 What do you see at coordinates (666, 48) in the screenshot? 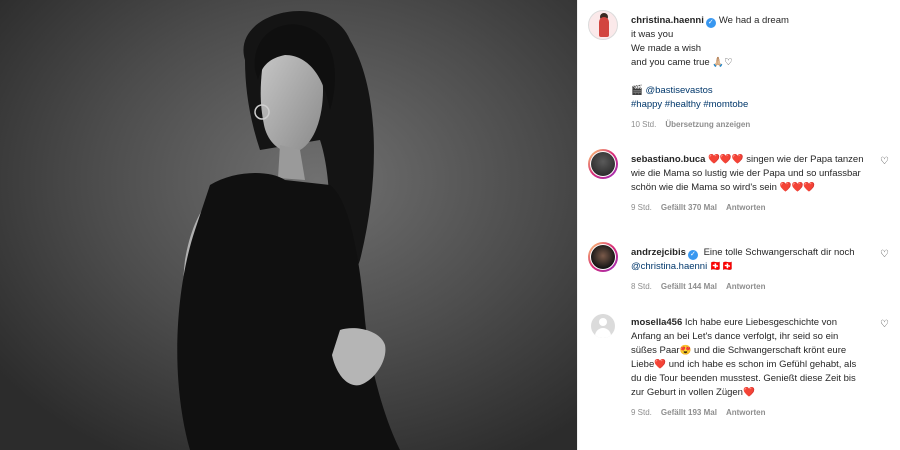
I see `caption-line-3: We made a wish` at bounding box center [666, 48].